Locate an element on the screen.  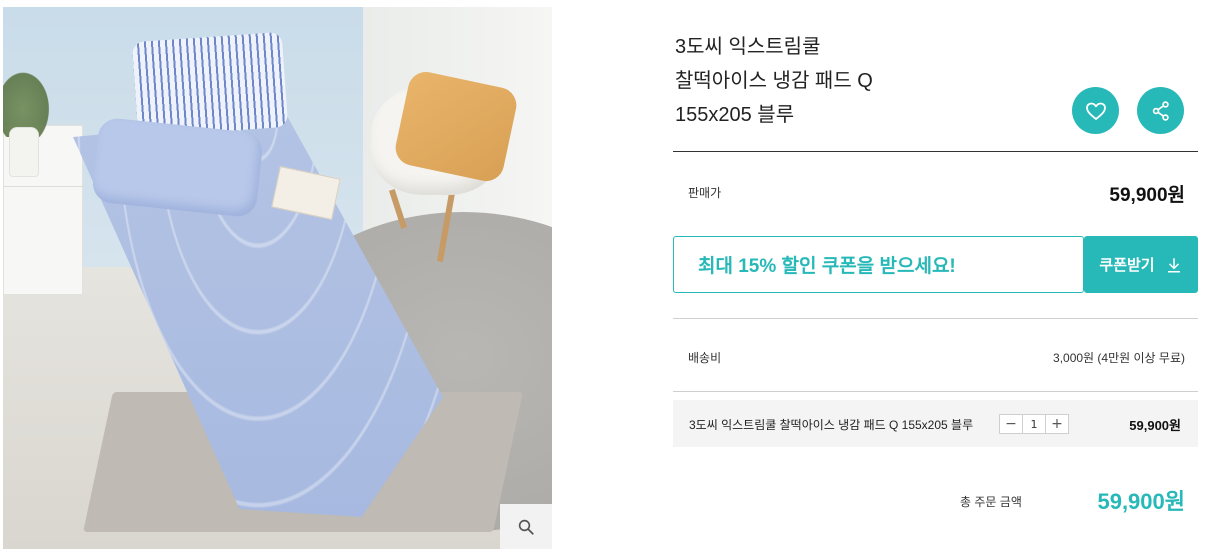
option-name: 3도씨 익스트림쿨 찰떡아이스 냉감 패드 Q 155x205 블루 is located at coordinates (831, 425).